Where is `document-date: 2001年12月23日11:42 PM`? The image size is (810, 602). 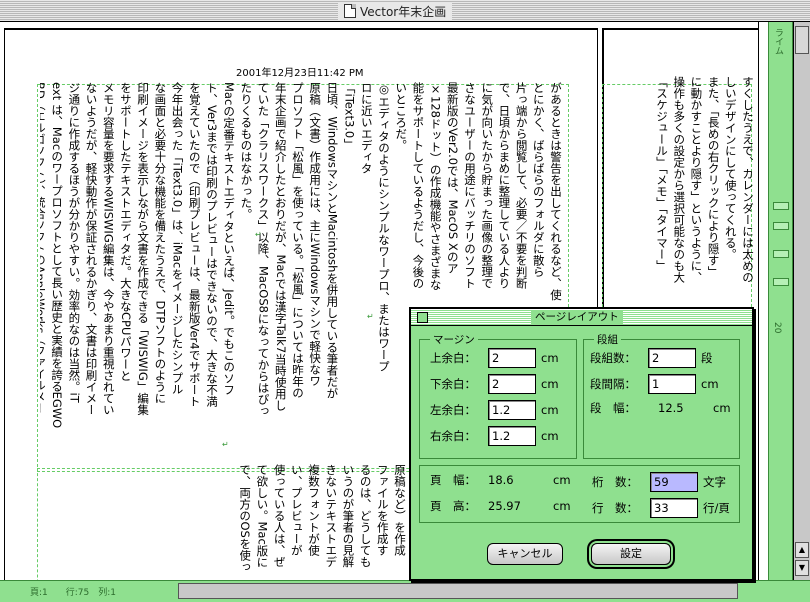 document-date: 2001年12月23日11:42 PM is located at coordinates (300, 73).